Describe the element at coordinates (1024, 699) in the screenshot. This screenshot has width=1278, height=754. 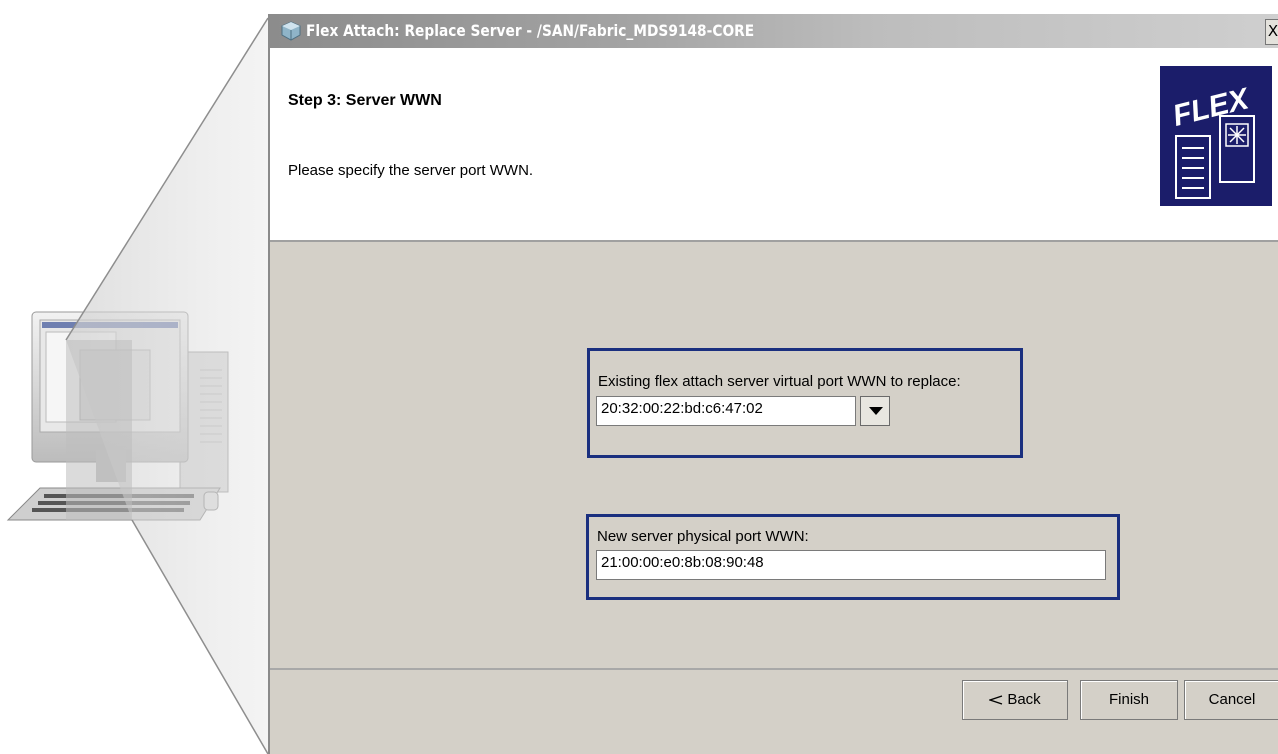
I see `back-button-label: Back` at that location.